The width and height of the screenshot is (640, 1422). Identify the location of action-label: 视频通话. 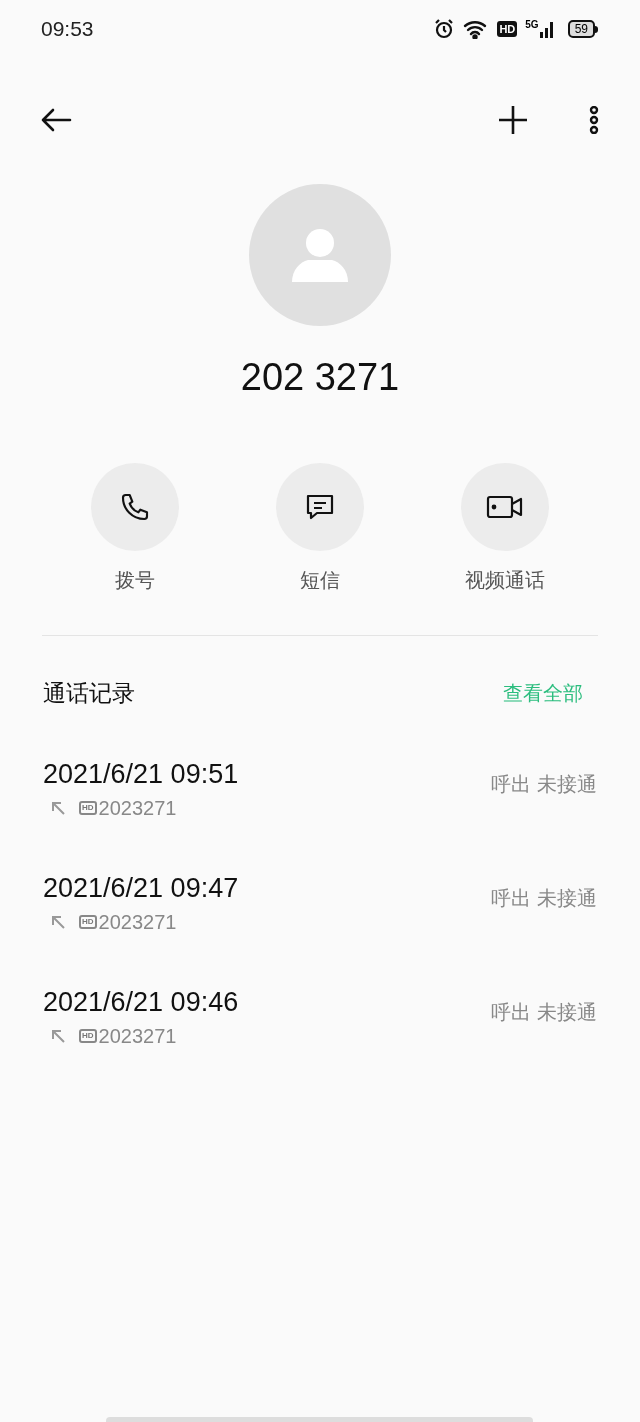
(505, 580).